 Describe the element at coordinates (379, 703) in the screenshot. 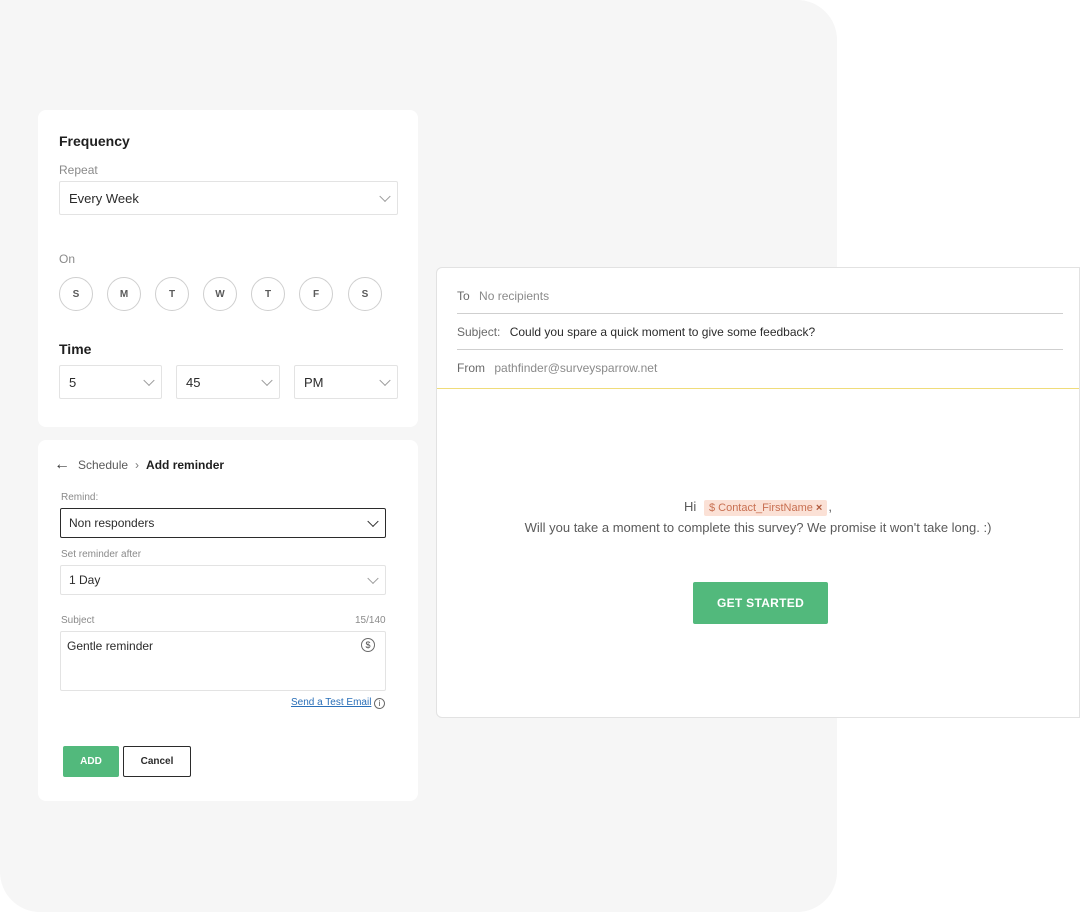

I see `info-icon: i` at that location.